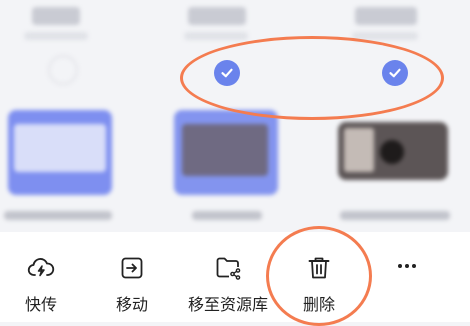 The width and height of the screenshot is (470, 326). I want to click on move-icon, so click(132, 268).